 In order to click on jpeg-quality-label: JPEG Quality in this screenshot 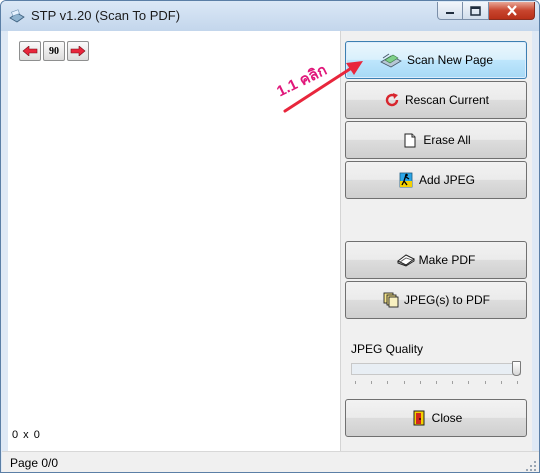, I will do `click(387, 349)`.